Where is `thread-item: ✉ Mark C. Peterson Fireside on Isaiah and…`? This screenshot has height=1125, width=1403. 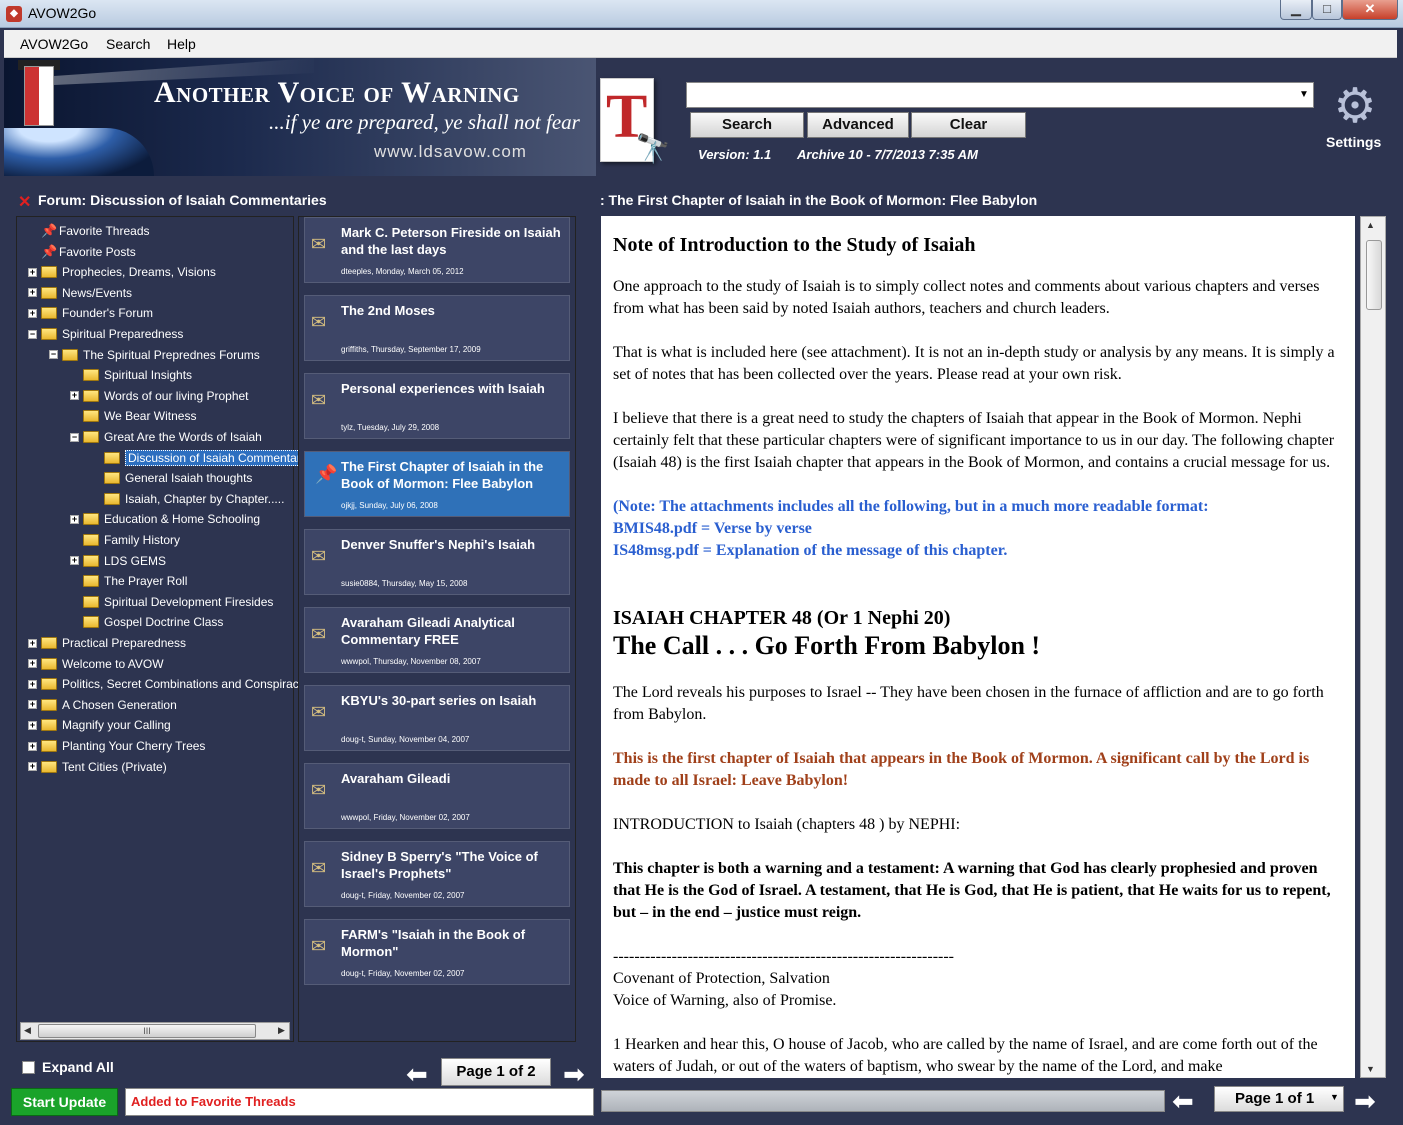 thread-item: ✉ Mark C. Peterson Fireside on Isaiah and… is located at coordinates (437, 250).